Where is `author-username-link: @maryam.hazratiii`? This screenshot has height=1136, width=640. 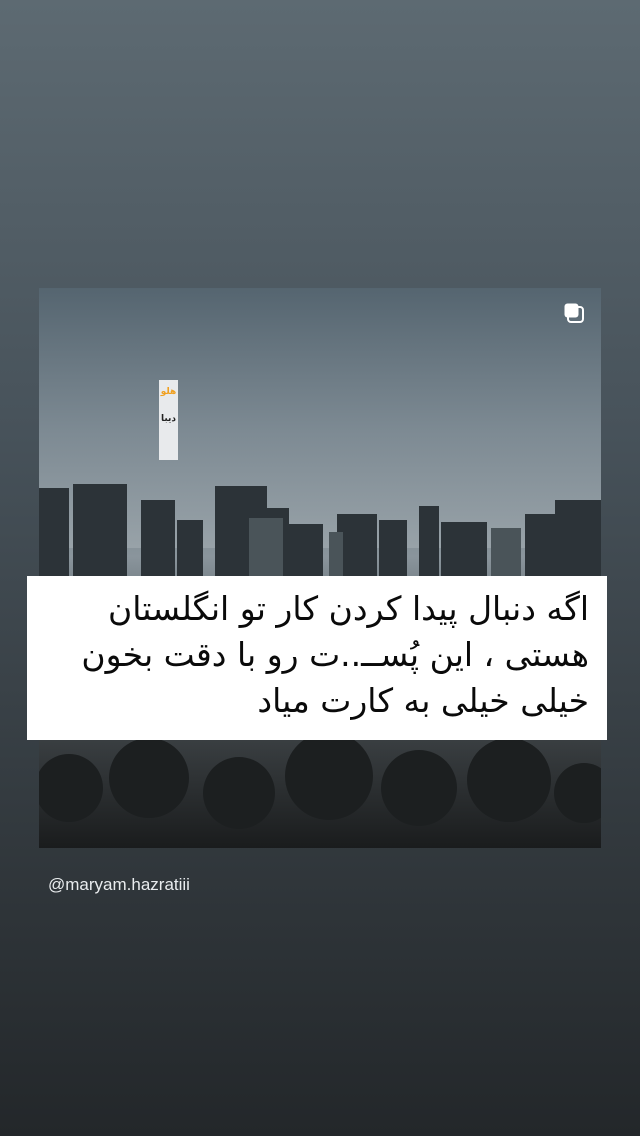
author-username-link: @maryam.hazratiii is located at coordinates (119, 885).